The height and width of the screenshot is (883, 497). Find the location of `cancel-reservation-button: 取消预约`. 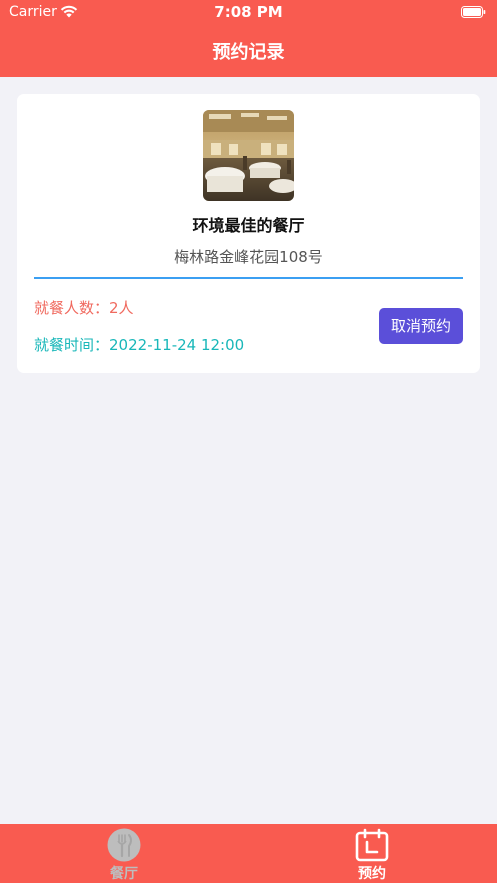

cancel-reservation-button: 取消预约 is located at coordinates (421, 326).